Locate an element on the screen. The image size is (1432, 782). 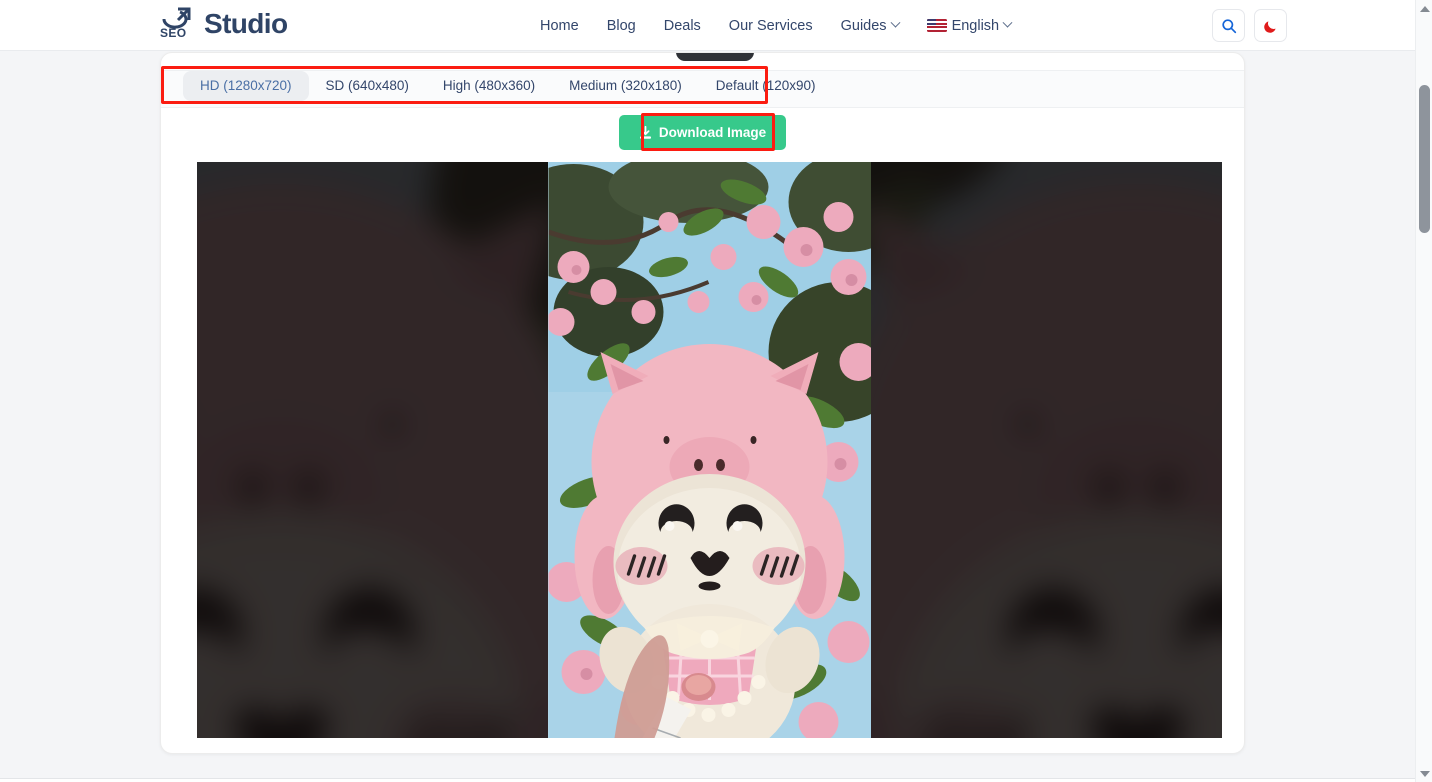
nav-label: Home is located at coordinates (559, 25).